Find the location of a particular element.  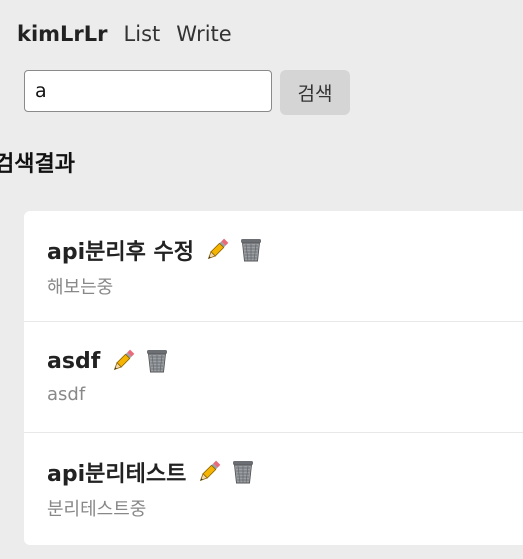

post-content: 분리테스트중 is located at coordinates (97, 509).